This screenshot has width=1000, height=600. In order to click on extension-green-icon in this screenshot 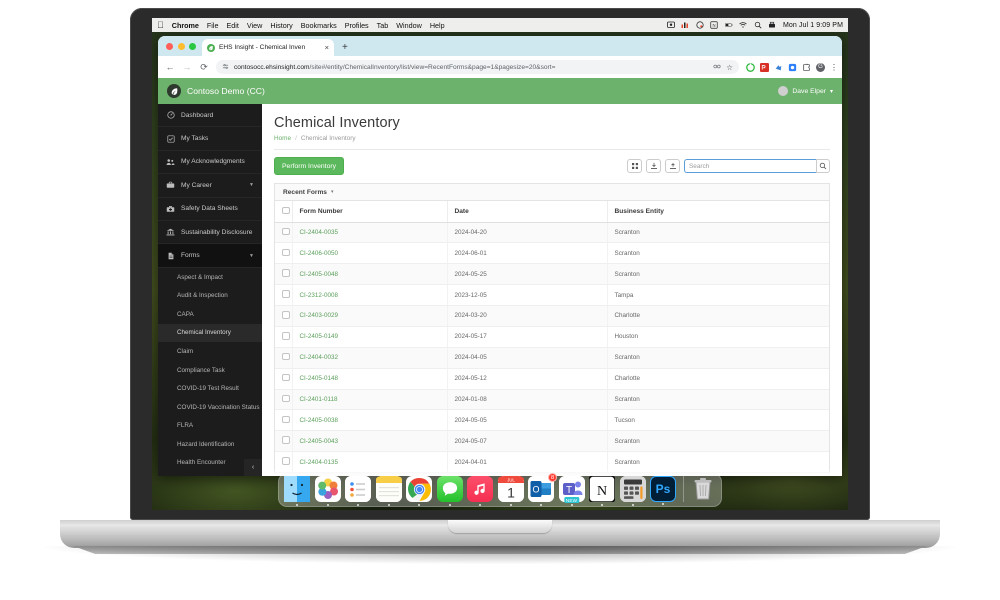, I will do `click(750, 67)`.